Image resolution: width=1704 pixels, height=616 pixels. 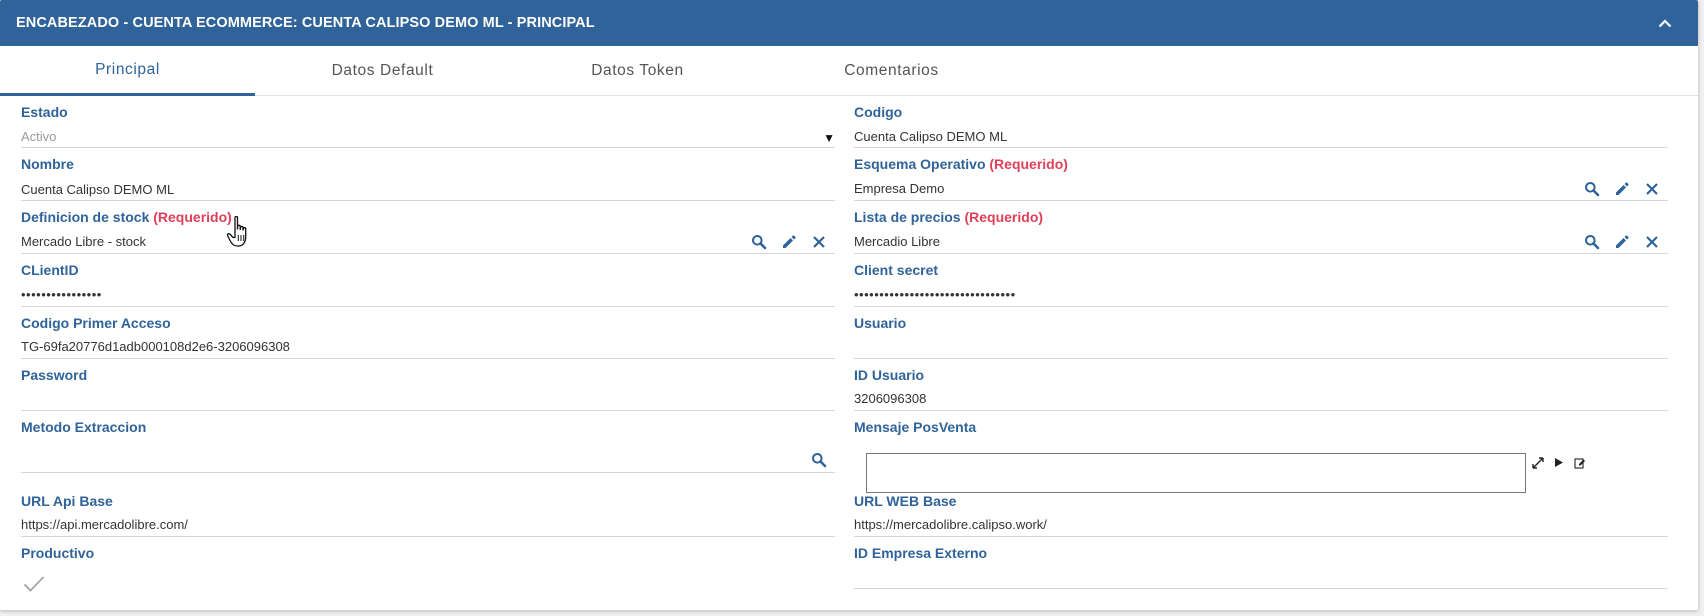 What do you see at coordinates (428, 446) in the screenshot?
I see `metodo-extraccion-field: Metodo Extraccion` at bounding box center [428, 446].